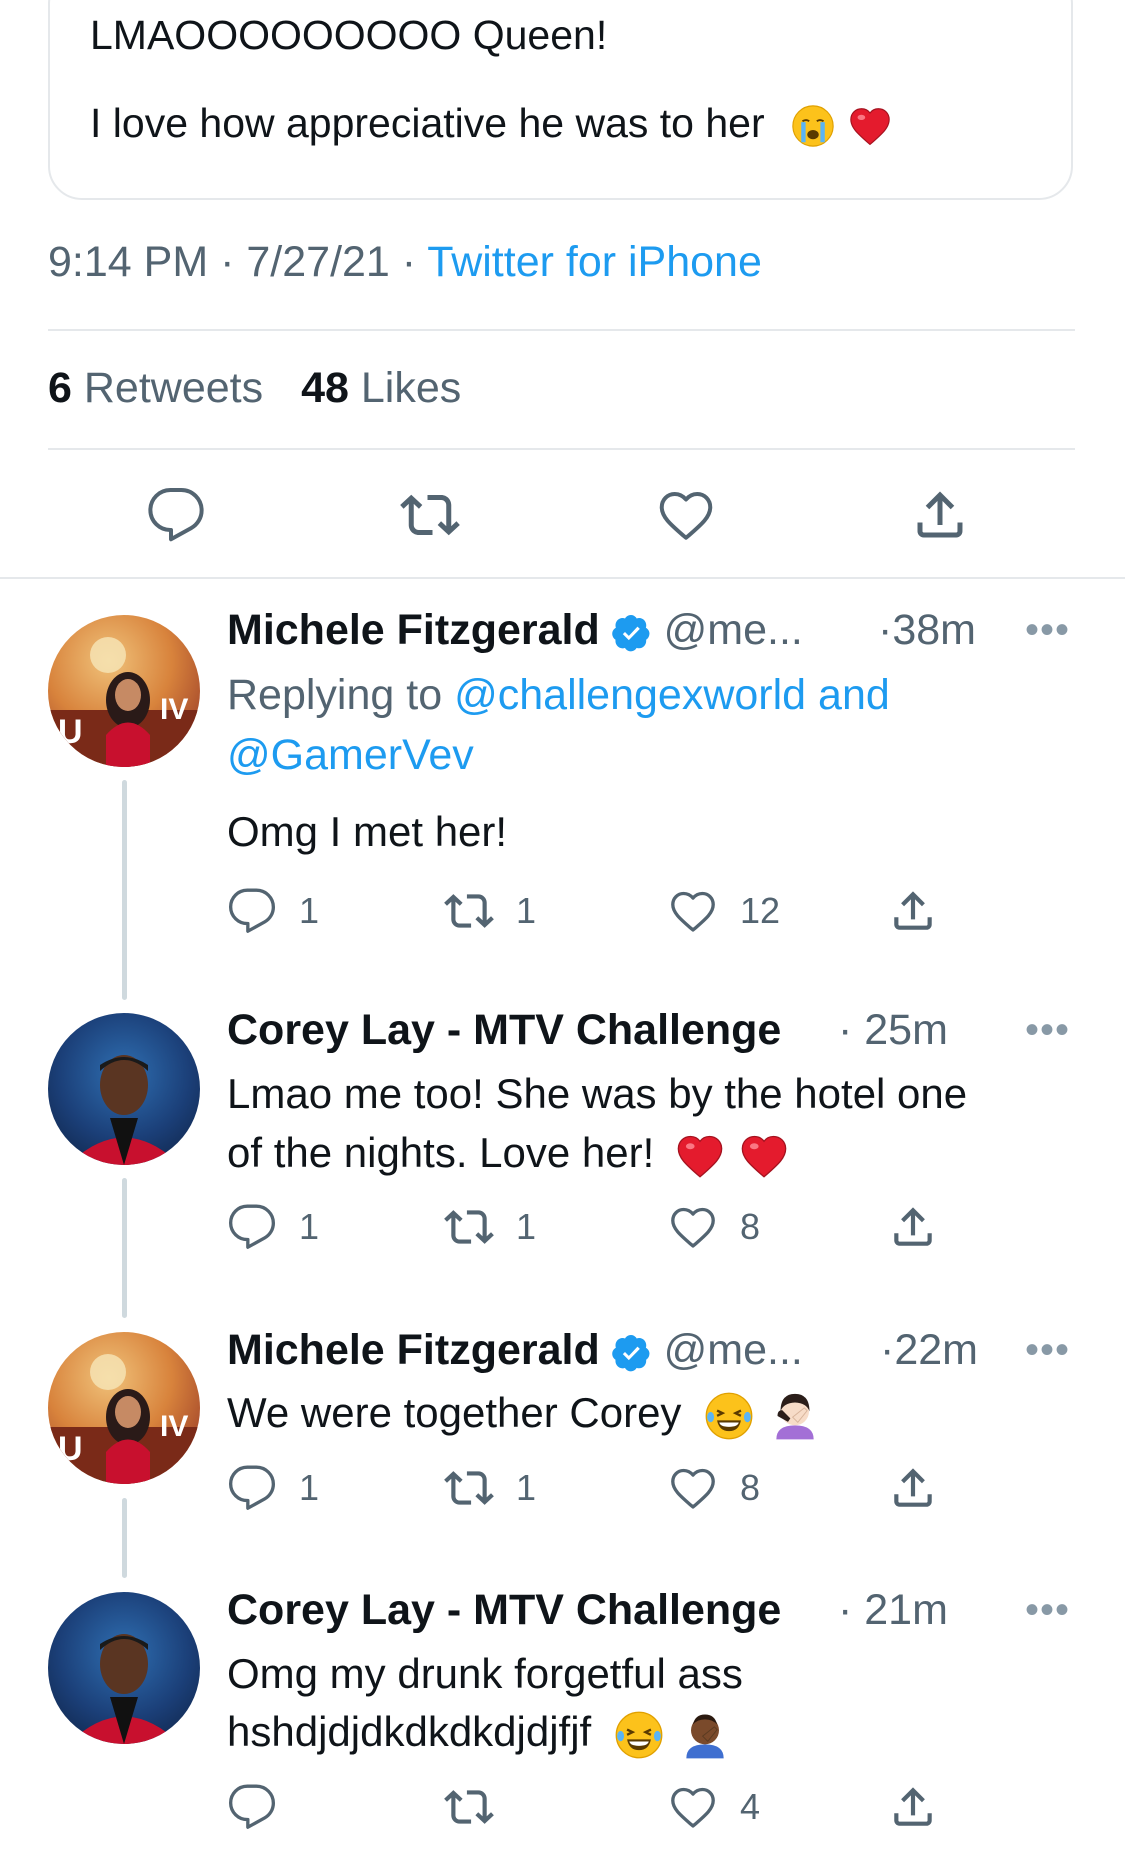  Describe the element at coordinates (411, 388) in the screenshot. I see `likes-label: Likes` at that location.